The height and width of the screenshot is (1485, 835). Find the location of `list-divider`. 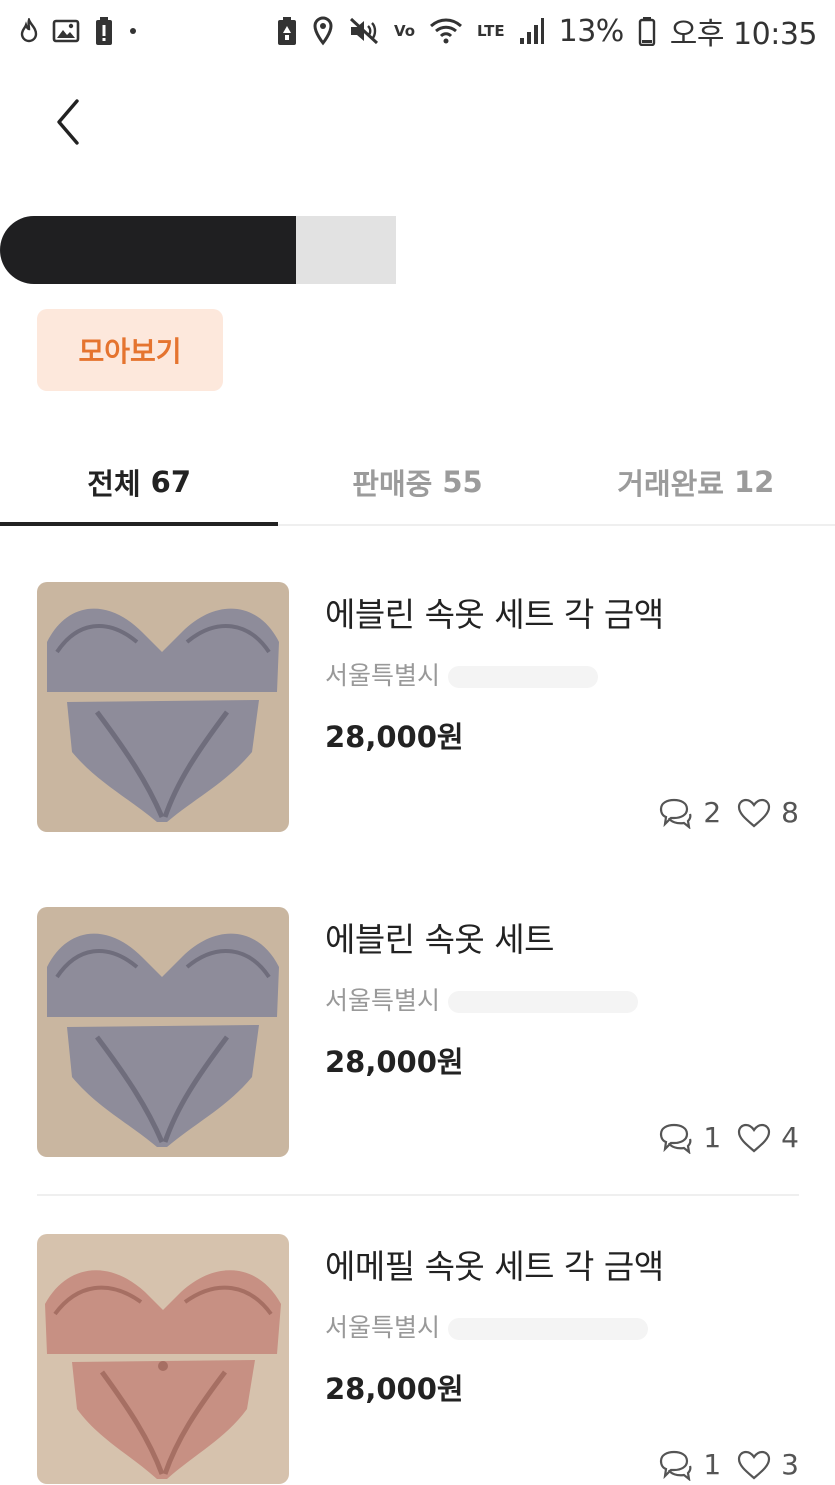

list-divider is located at coordinates (418, 1195).